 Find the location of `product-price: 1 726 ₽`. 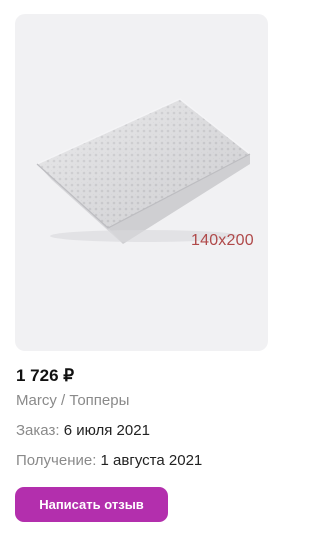

product-price: 1 726 ₽ is located at coordinates (45, 375).